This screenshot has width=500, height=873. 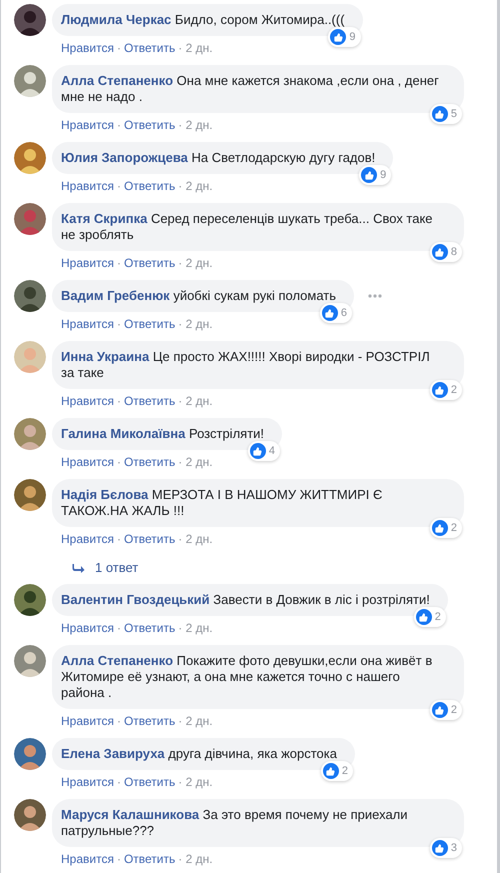 What do you see at coordinates (113, 753) in the screenshot?
I see `author-link: Елена Завируха` at bounding box center [113, 753].